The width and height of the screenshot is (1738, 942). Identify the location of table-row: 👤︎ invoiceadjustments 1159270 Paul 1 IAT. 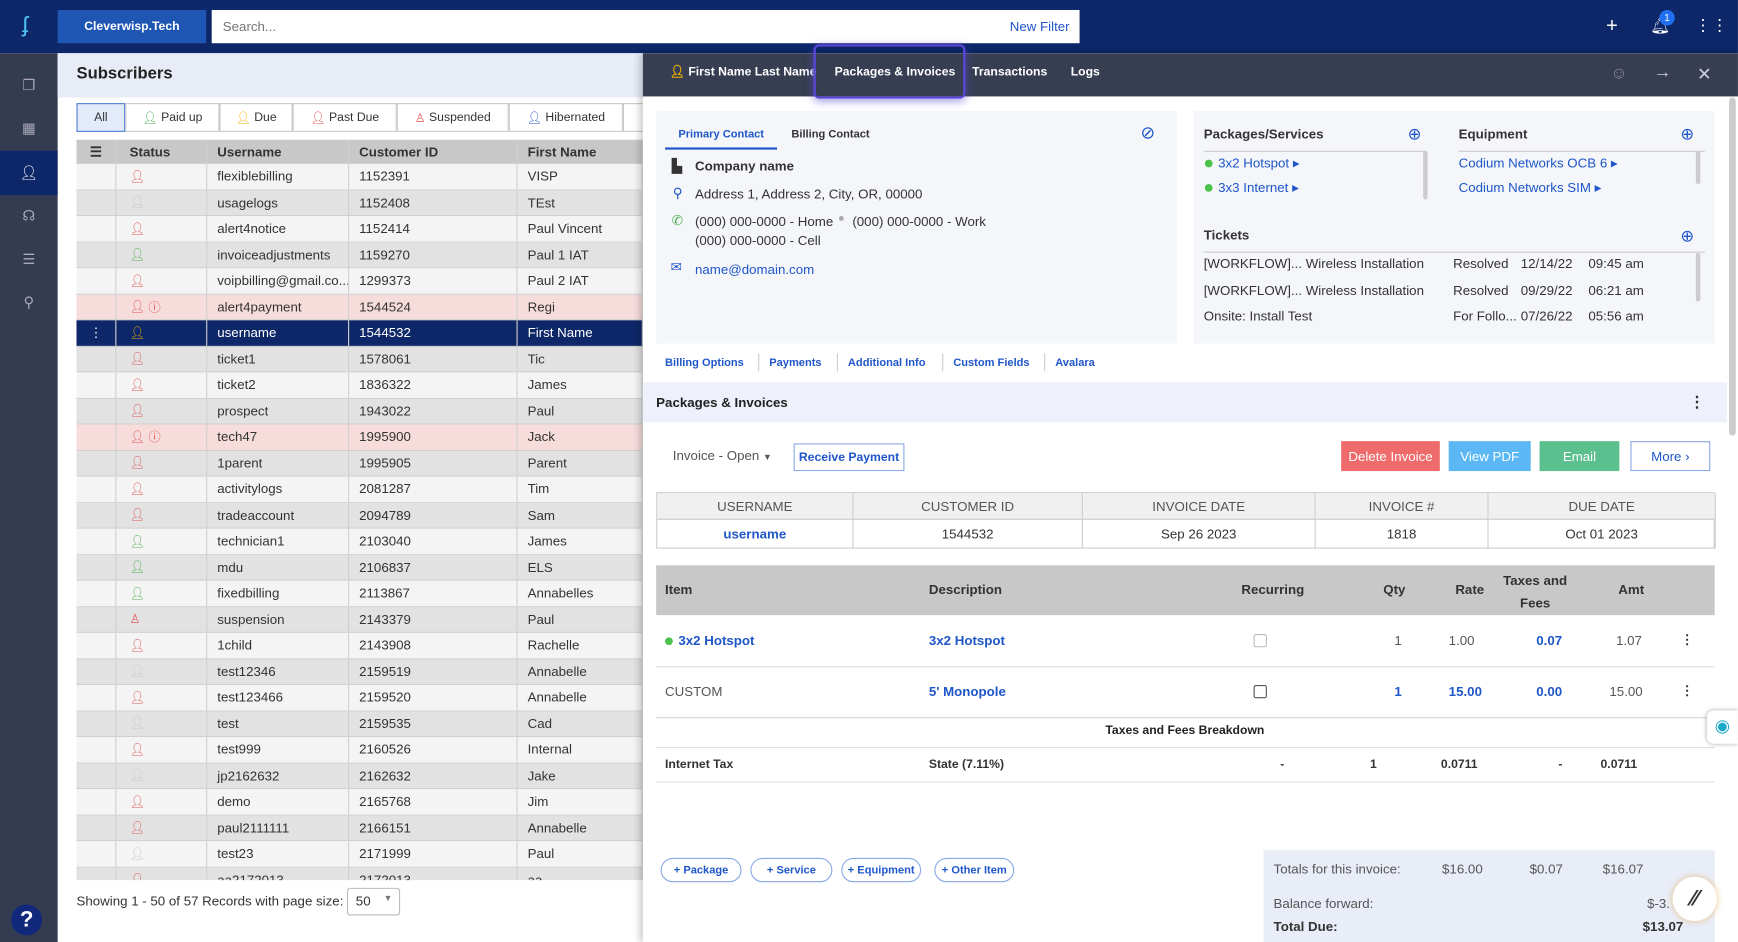
(359, 255).